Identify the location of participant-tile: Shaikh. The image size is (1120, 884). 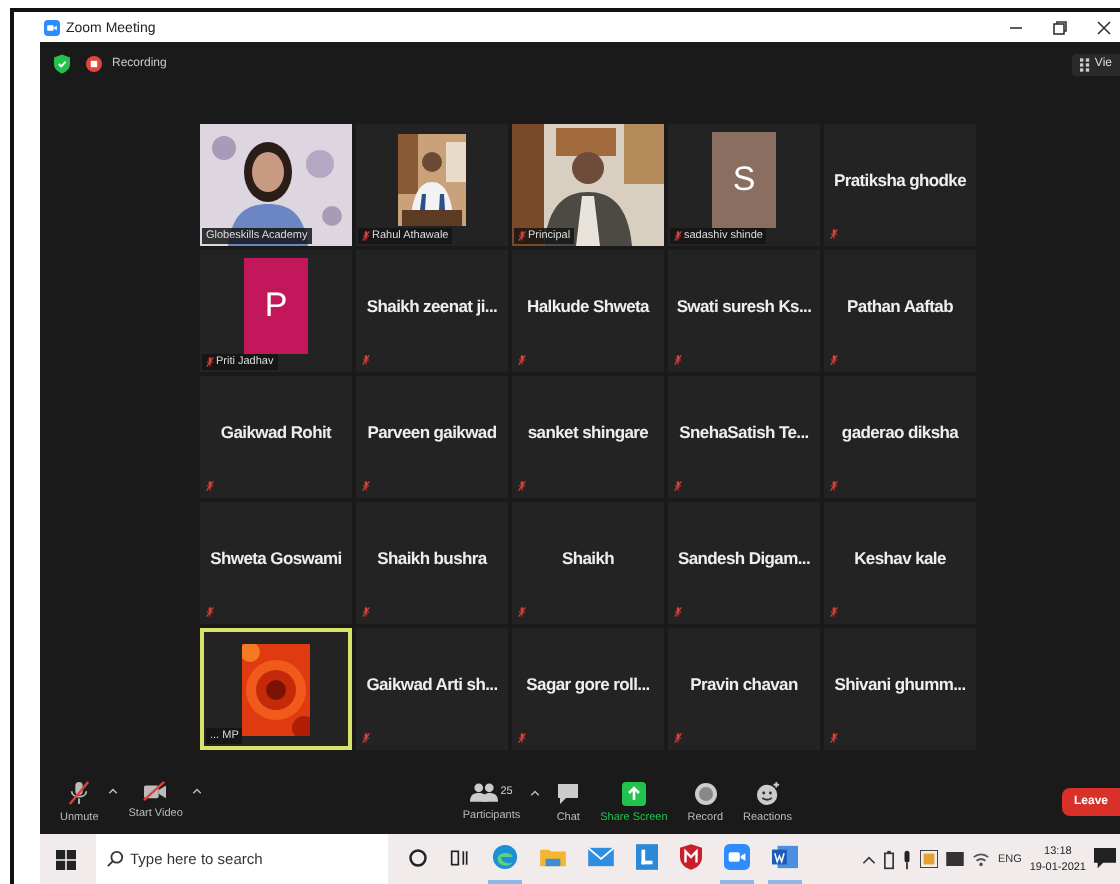
(588, 563).